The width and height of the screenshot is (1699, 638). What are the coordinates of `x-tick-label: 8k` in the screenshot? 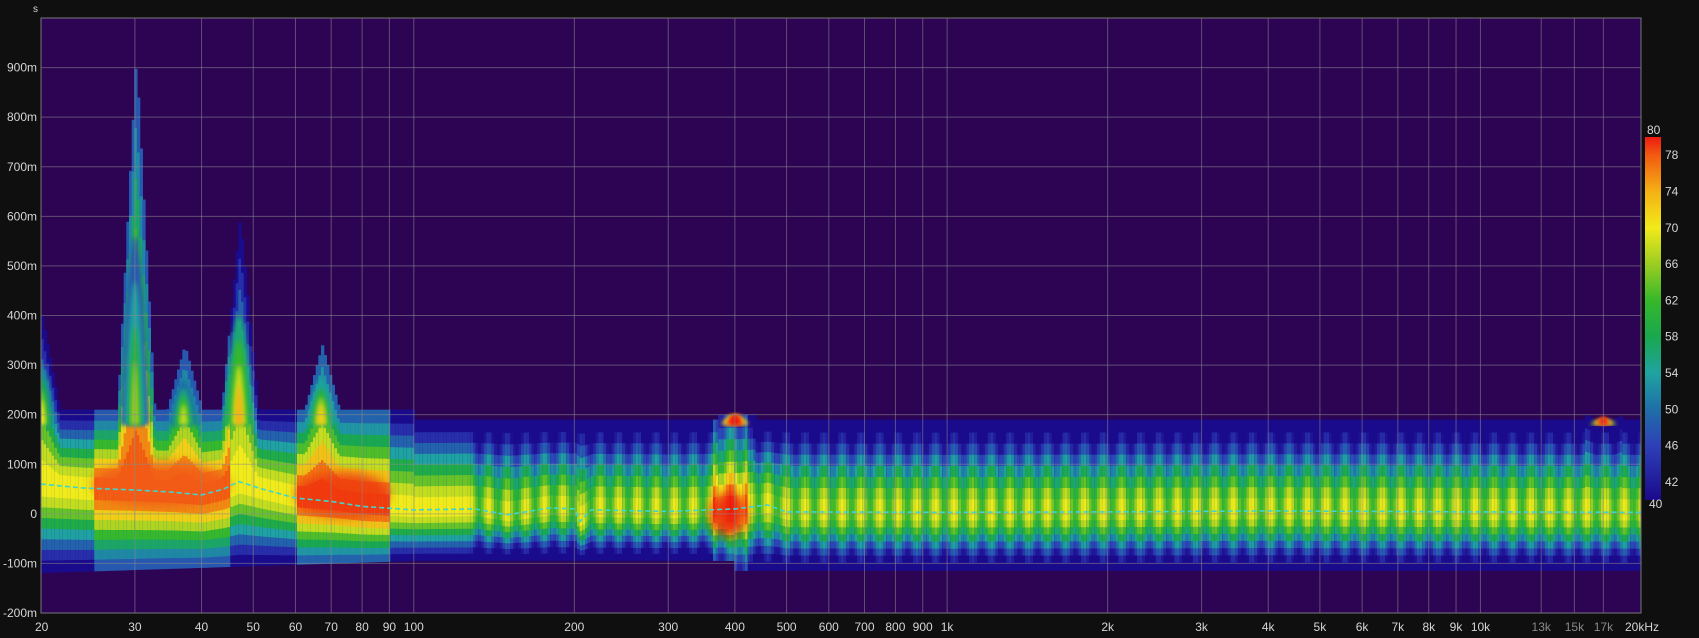 It's located at (1429, 627).